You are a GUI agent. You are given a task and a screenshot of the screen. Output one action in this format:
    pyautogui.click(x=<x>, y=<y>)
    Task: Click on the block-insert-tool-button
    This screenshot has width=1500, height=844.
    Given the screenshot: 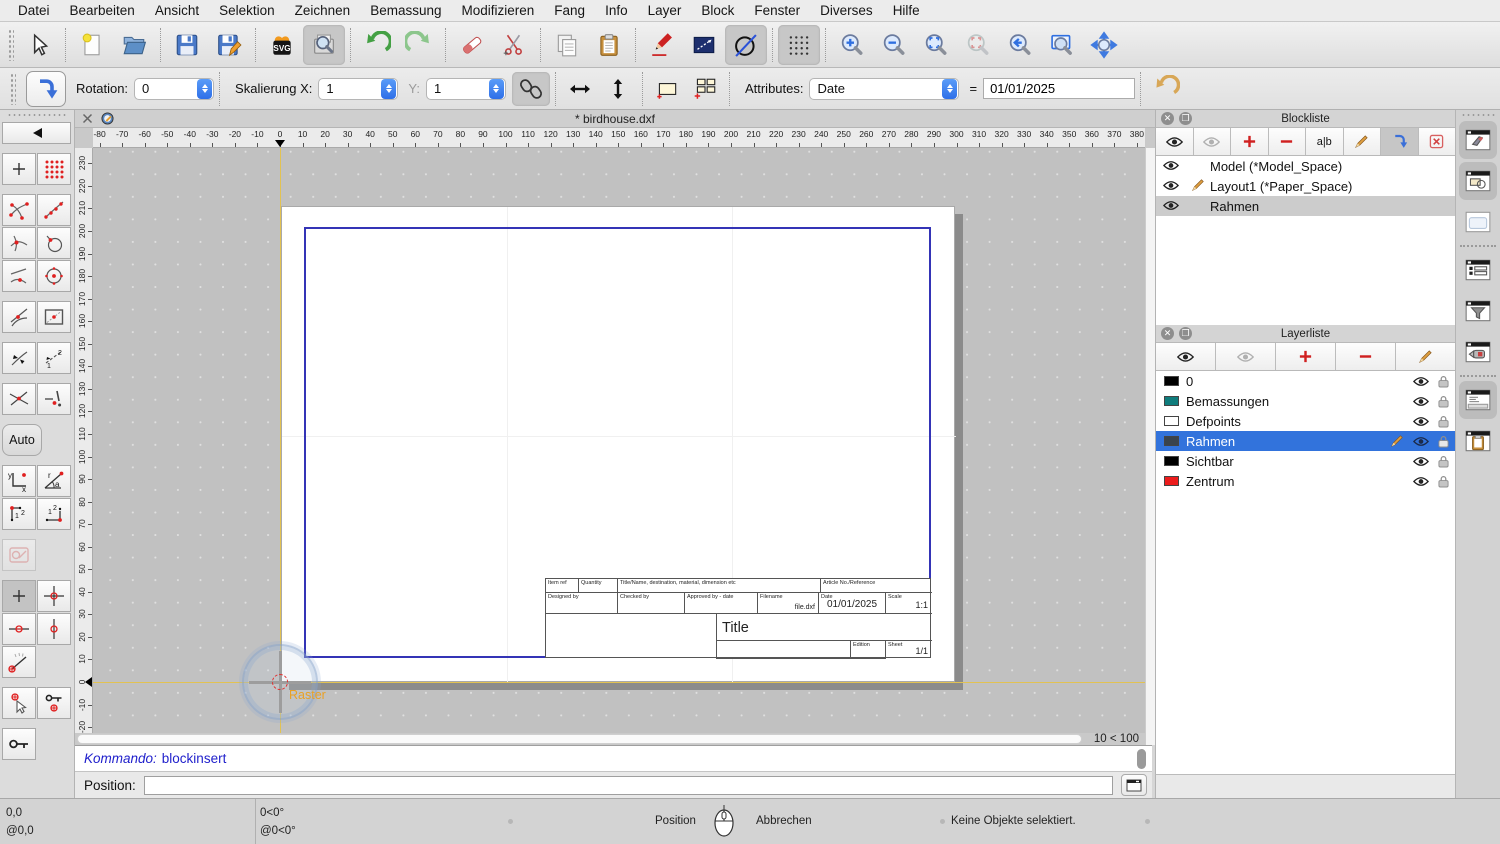 What is the action you would take?
    pyautogui.click(x=46, y=88)
    